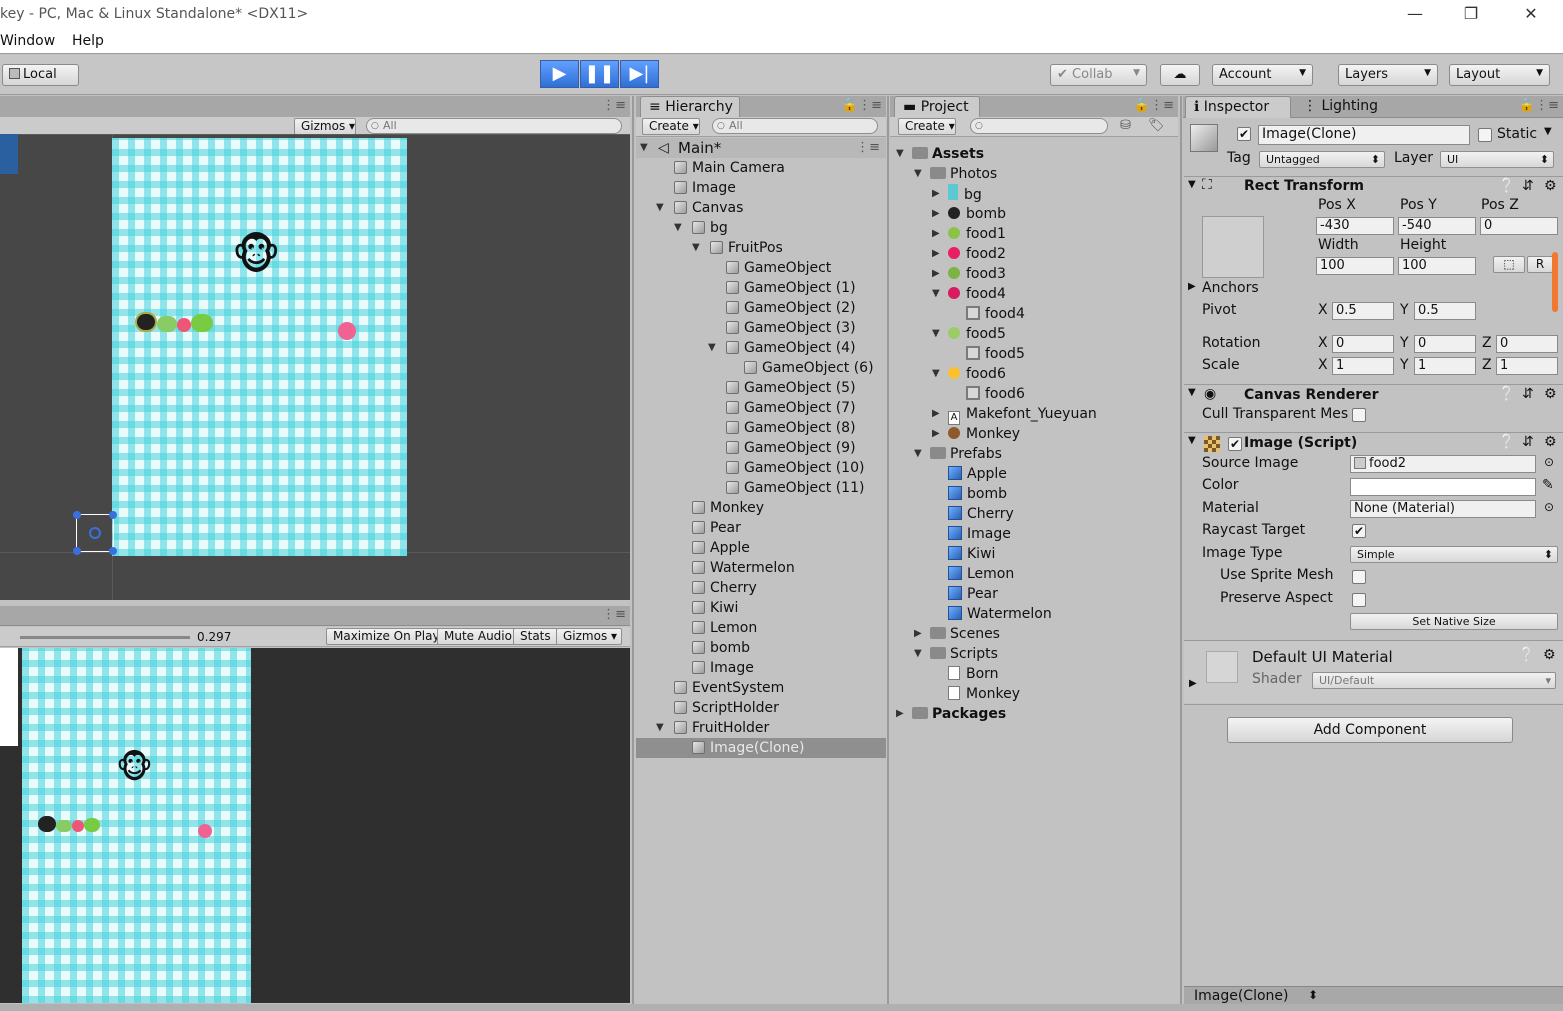 This screenshot has height=1011, width=1563. I want to click on lock-icon: 🔒⋮≡, so click(1154, 105).